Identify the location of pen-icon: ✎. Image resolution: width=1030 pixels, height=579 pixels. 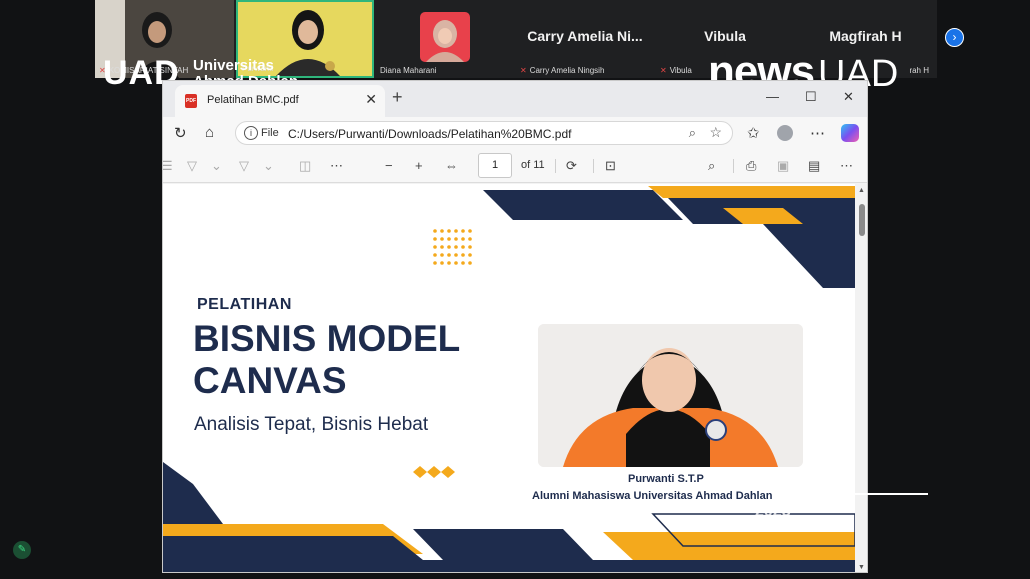
(22, 550).